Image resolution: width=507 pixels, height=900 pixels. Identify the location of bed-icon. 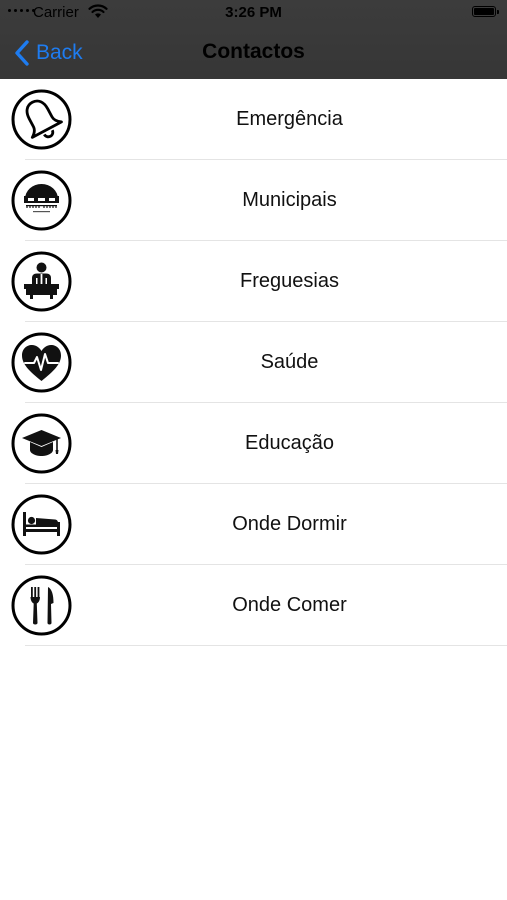
(41, 524).